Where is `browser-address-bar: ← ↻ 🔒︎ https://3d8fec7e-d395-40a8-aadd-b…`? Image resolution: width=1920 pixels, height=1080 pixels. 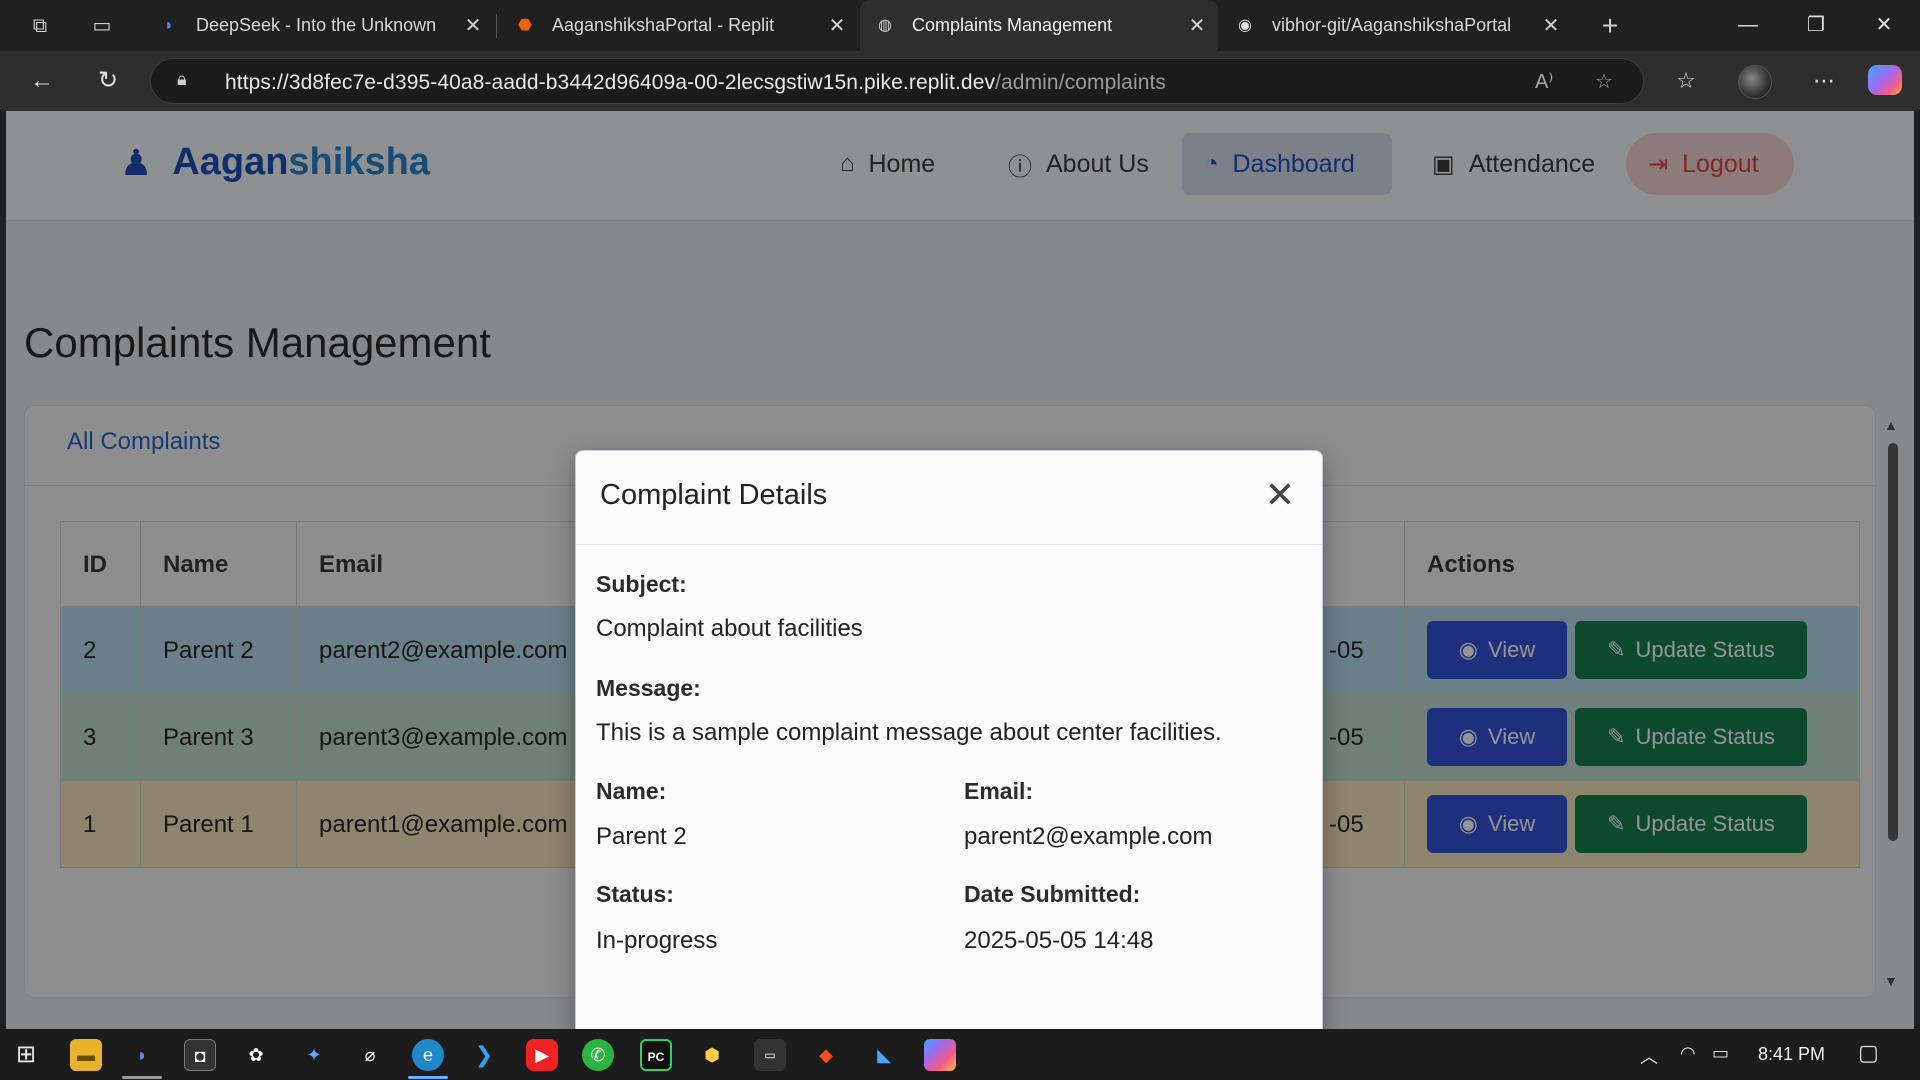
browser-address-bar: ← ↻ 🔒︎ https://3d8fec7e-d395-40a8-aadd-b… is located at coordinates (960, 81).